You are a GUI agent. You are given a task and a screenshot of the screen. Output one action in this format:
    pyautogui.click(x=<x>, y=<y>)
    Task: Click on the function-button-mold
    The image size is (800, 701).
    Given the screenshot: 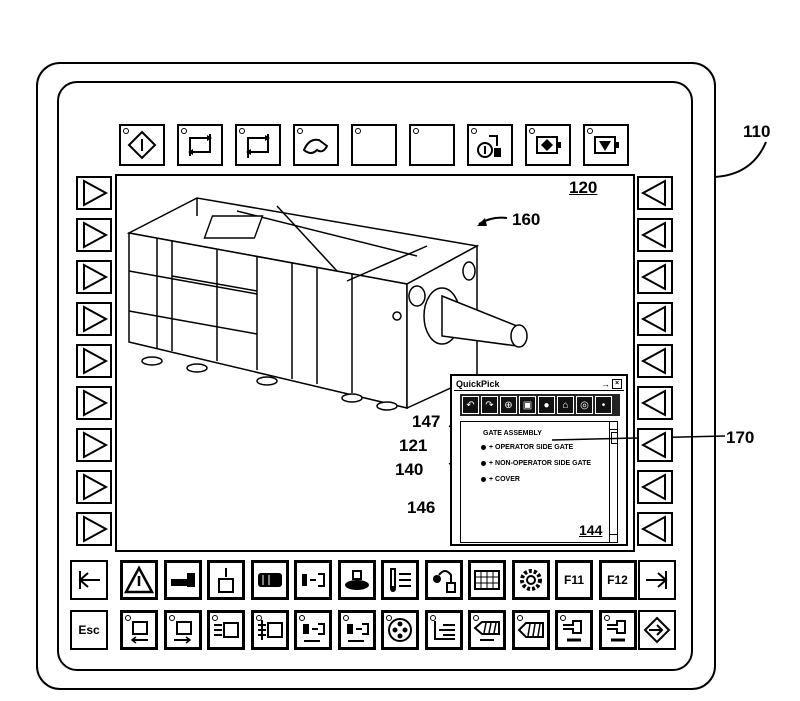 What is the action you would take?
    pyautogui.click(x=226, y=580)
    